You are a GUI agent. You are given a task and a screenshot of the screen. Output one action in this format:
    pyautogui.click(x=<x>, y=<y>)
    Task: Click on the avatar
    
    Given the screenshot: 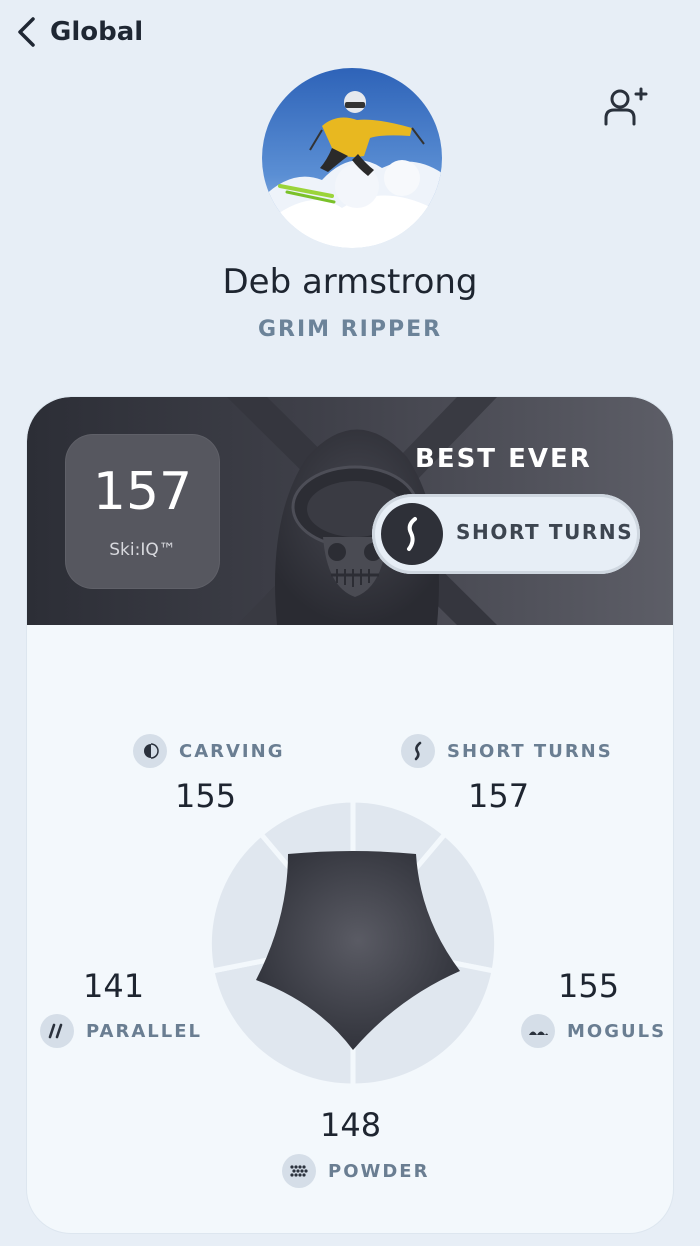 What is the action you would take?
    pyautogui.click(x=352, y=158)
    